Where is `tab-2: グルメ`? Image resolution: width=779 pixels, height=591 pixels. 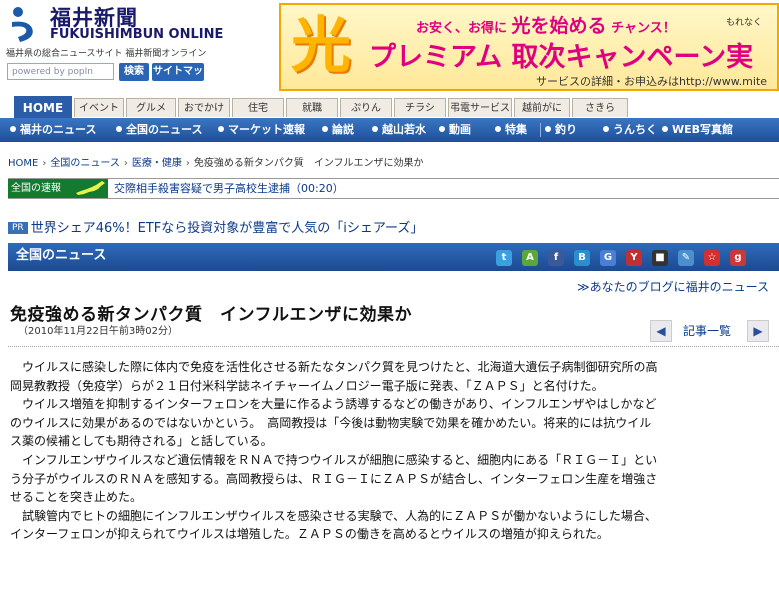
tab-2: グルメ is located at coordinates (151, 107).